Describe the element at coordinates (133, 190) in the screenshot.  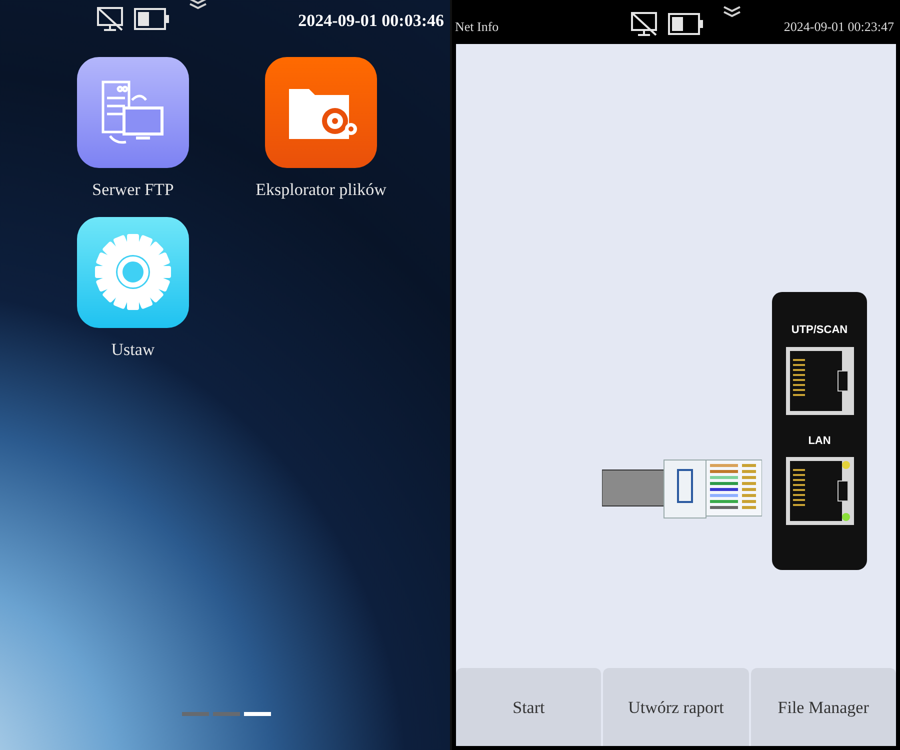
I see `app-label: Serwer FTP` at that location.